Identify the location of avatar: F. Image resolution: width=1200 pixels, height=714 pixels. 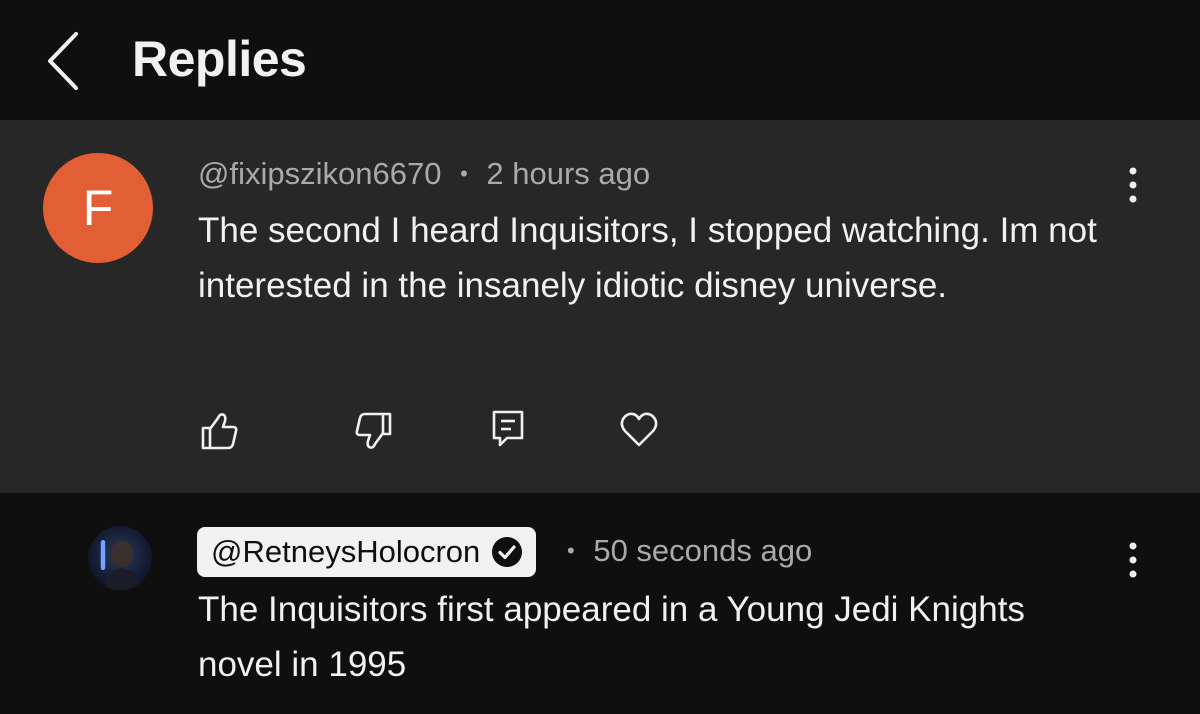
(98, 208).